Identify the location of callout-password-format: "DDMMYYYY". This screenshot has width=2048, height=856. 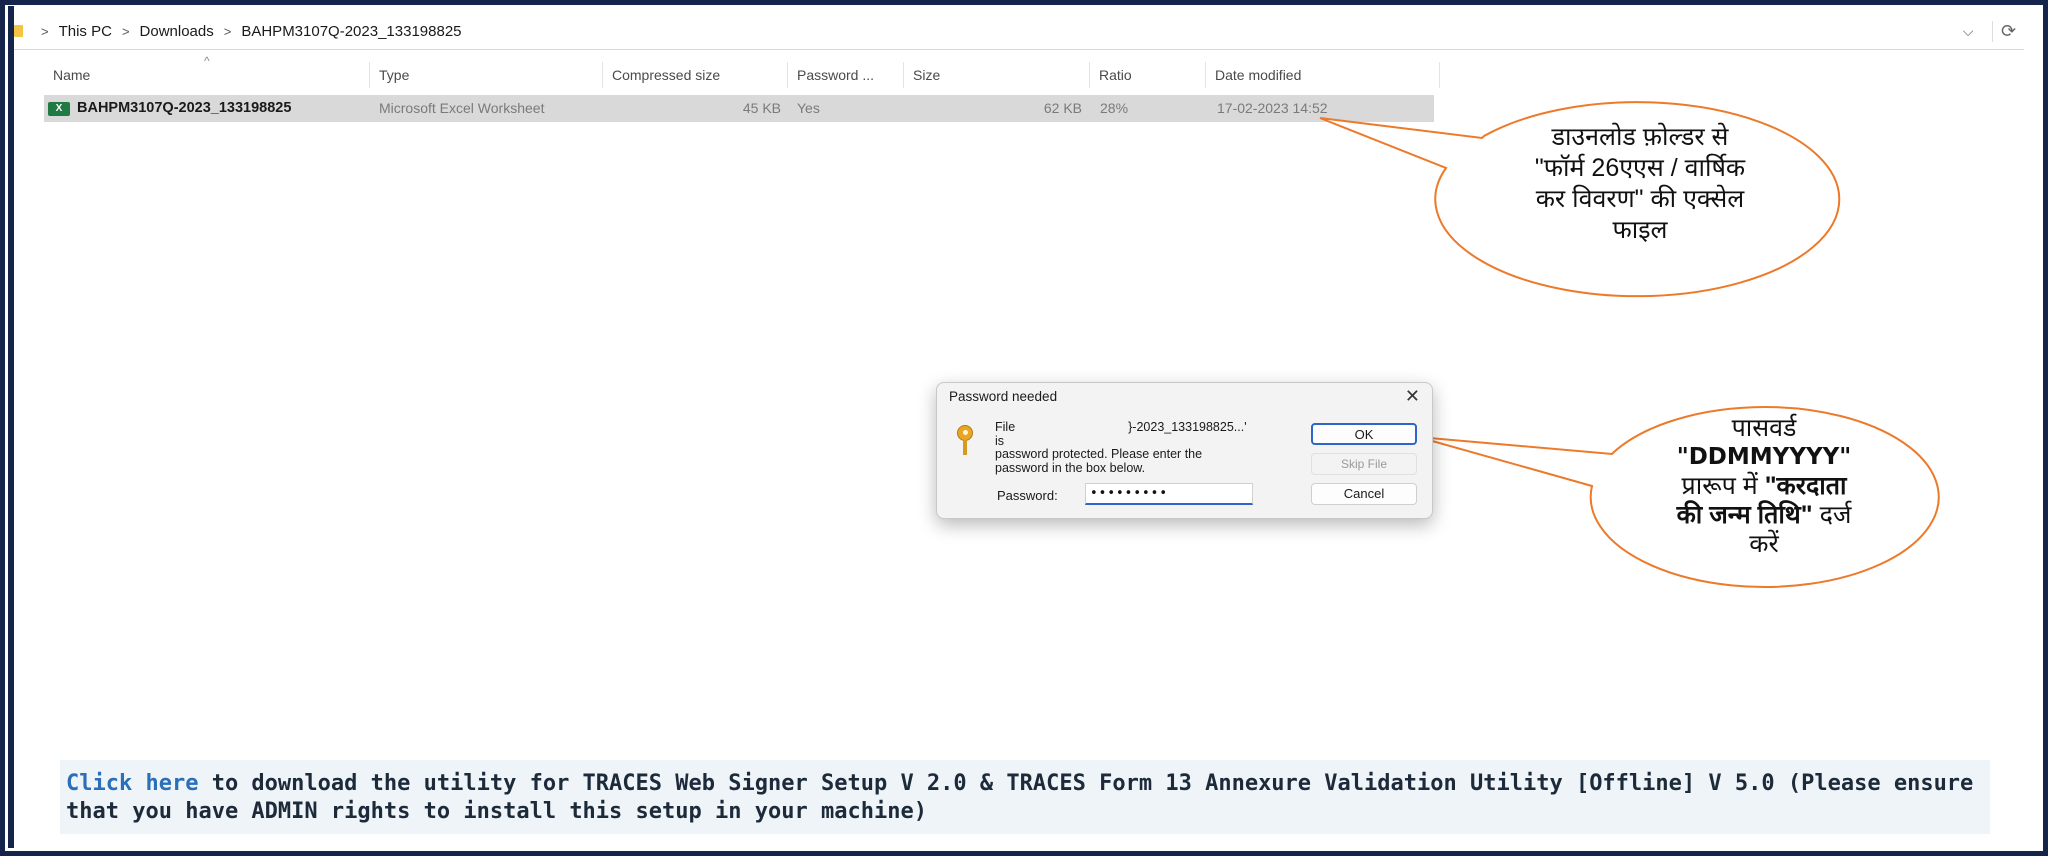
(1764, 457).